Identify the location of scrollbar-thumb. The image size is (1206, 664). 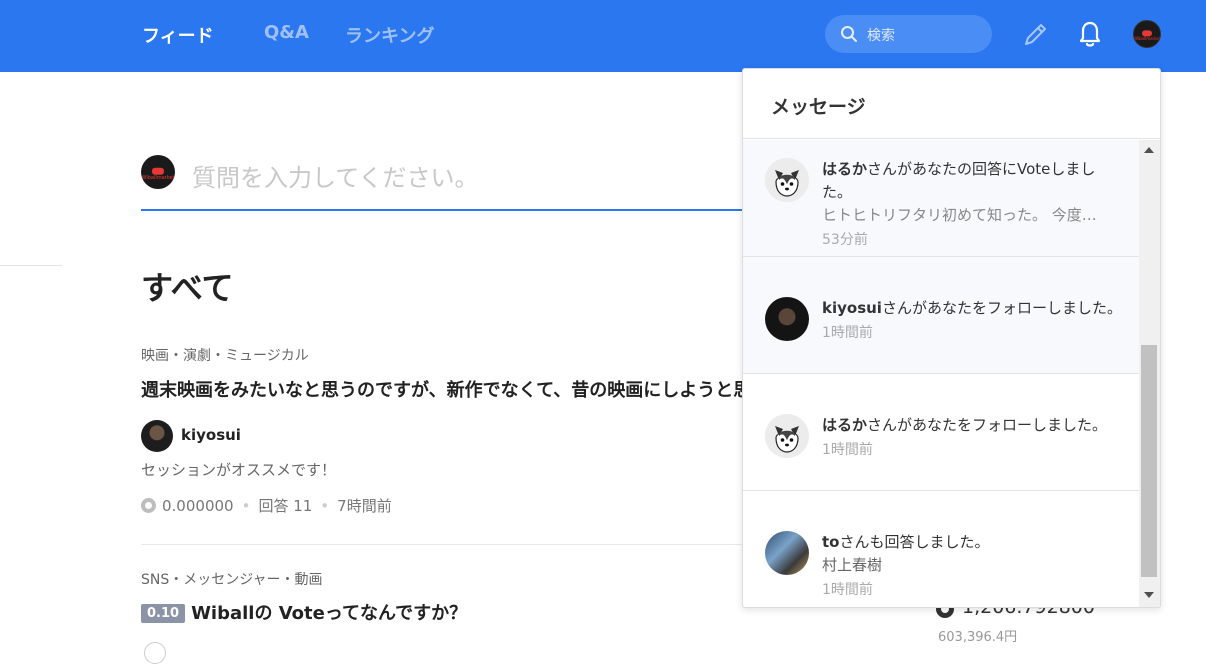
(1149, 461).